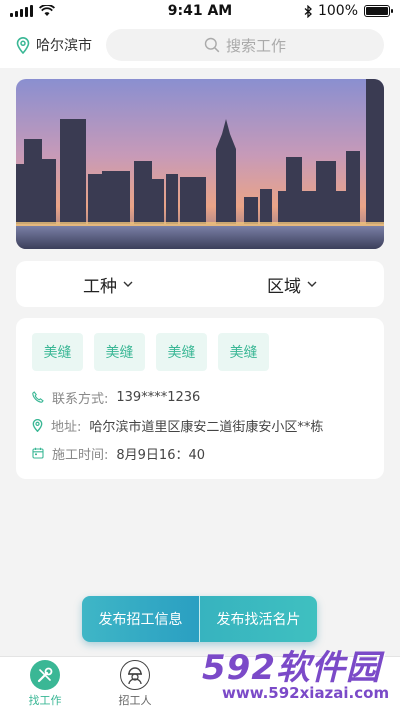 The height and width of the screenshot is (711, 400). Describe the element at coordinates (45, 675) in the screenshot. I see `tools-icon` at that location.